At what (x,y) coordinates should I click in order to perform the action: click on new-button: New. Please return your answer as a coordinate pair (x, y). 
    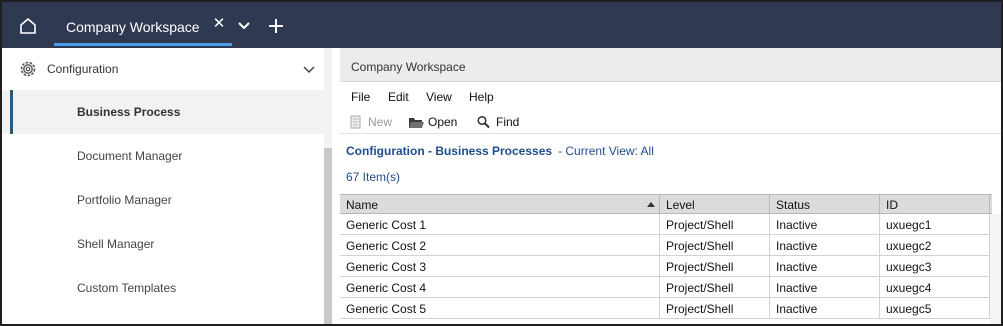
    Looking at the image, I should click on (370, 122).